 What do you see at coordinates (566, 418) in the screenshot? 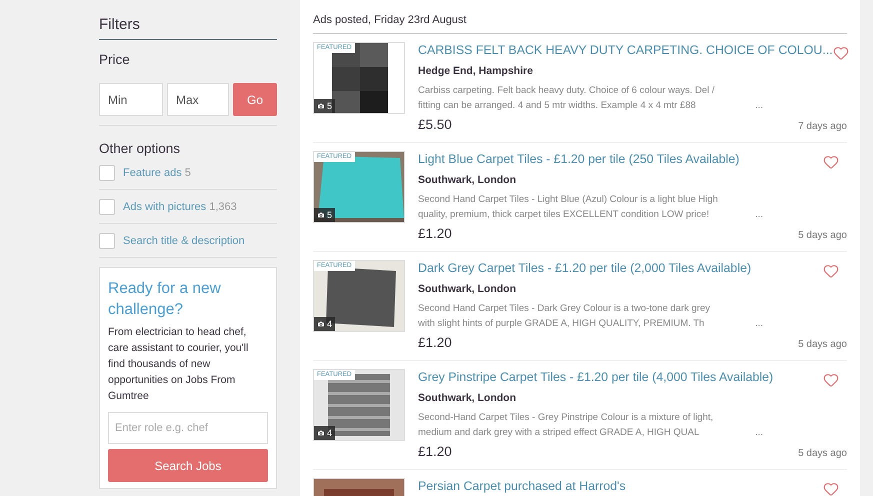
I see `ad-description: Second-Hand Carpet Tiles - Grey Pinstripe Colour is a mixture of light,` at bounding box center [566, 418].